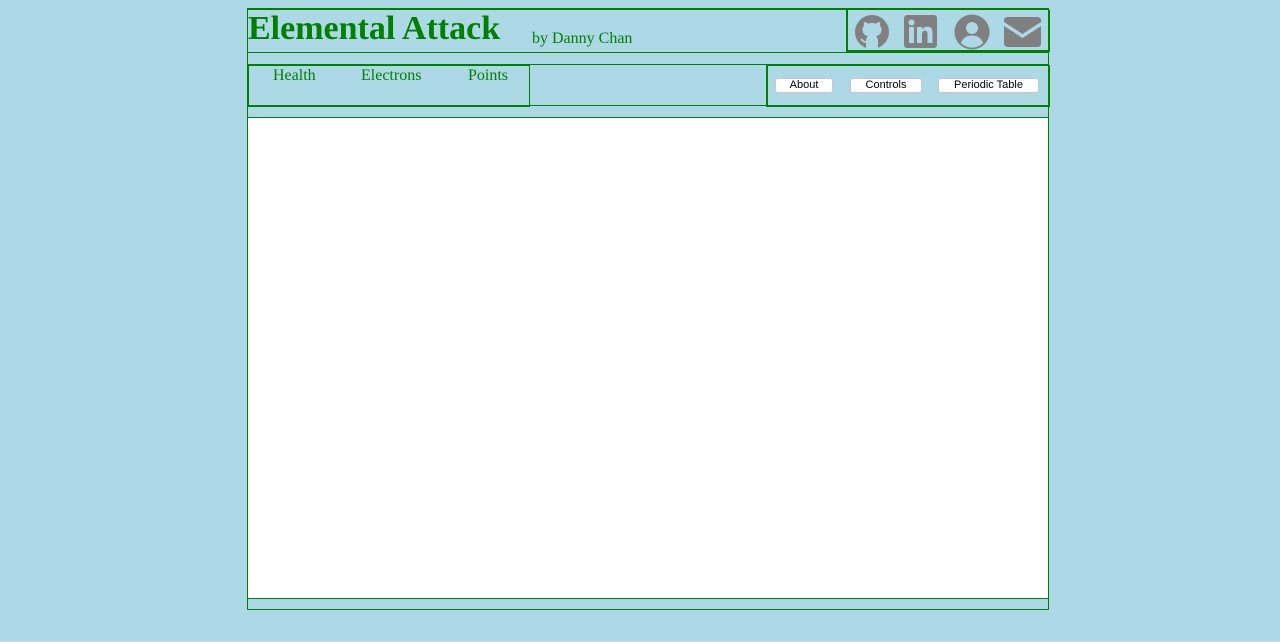 This screenshot has height=642, width=1280. I want to click on envelope-icon, so click(1022, 32).